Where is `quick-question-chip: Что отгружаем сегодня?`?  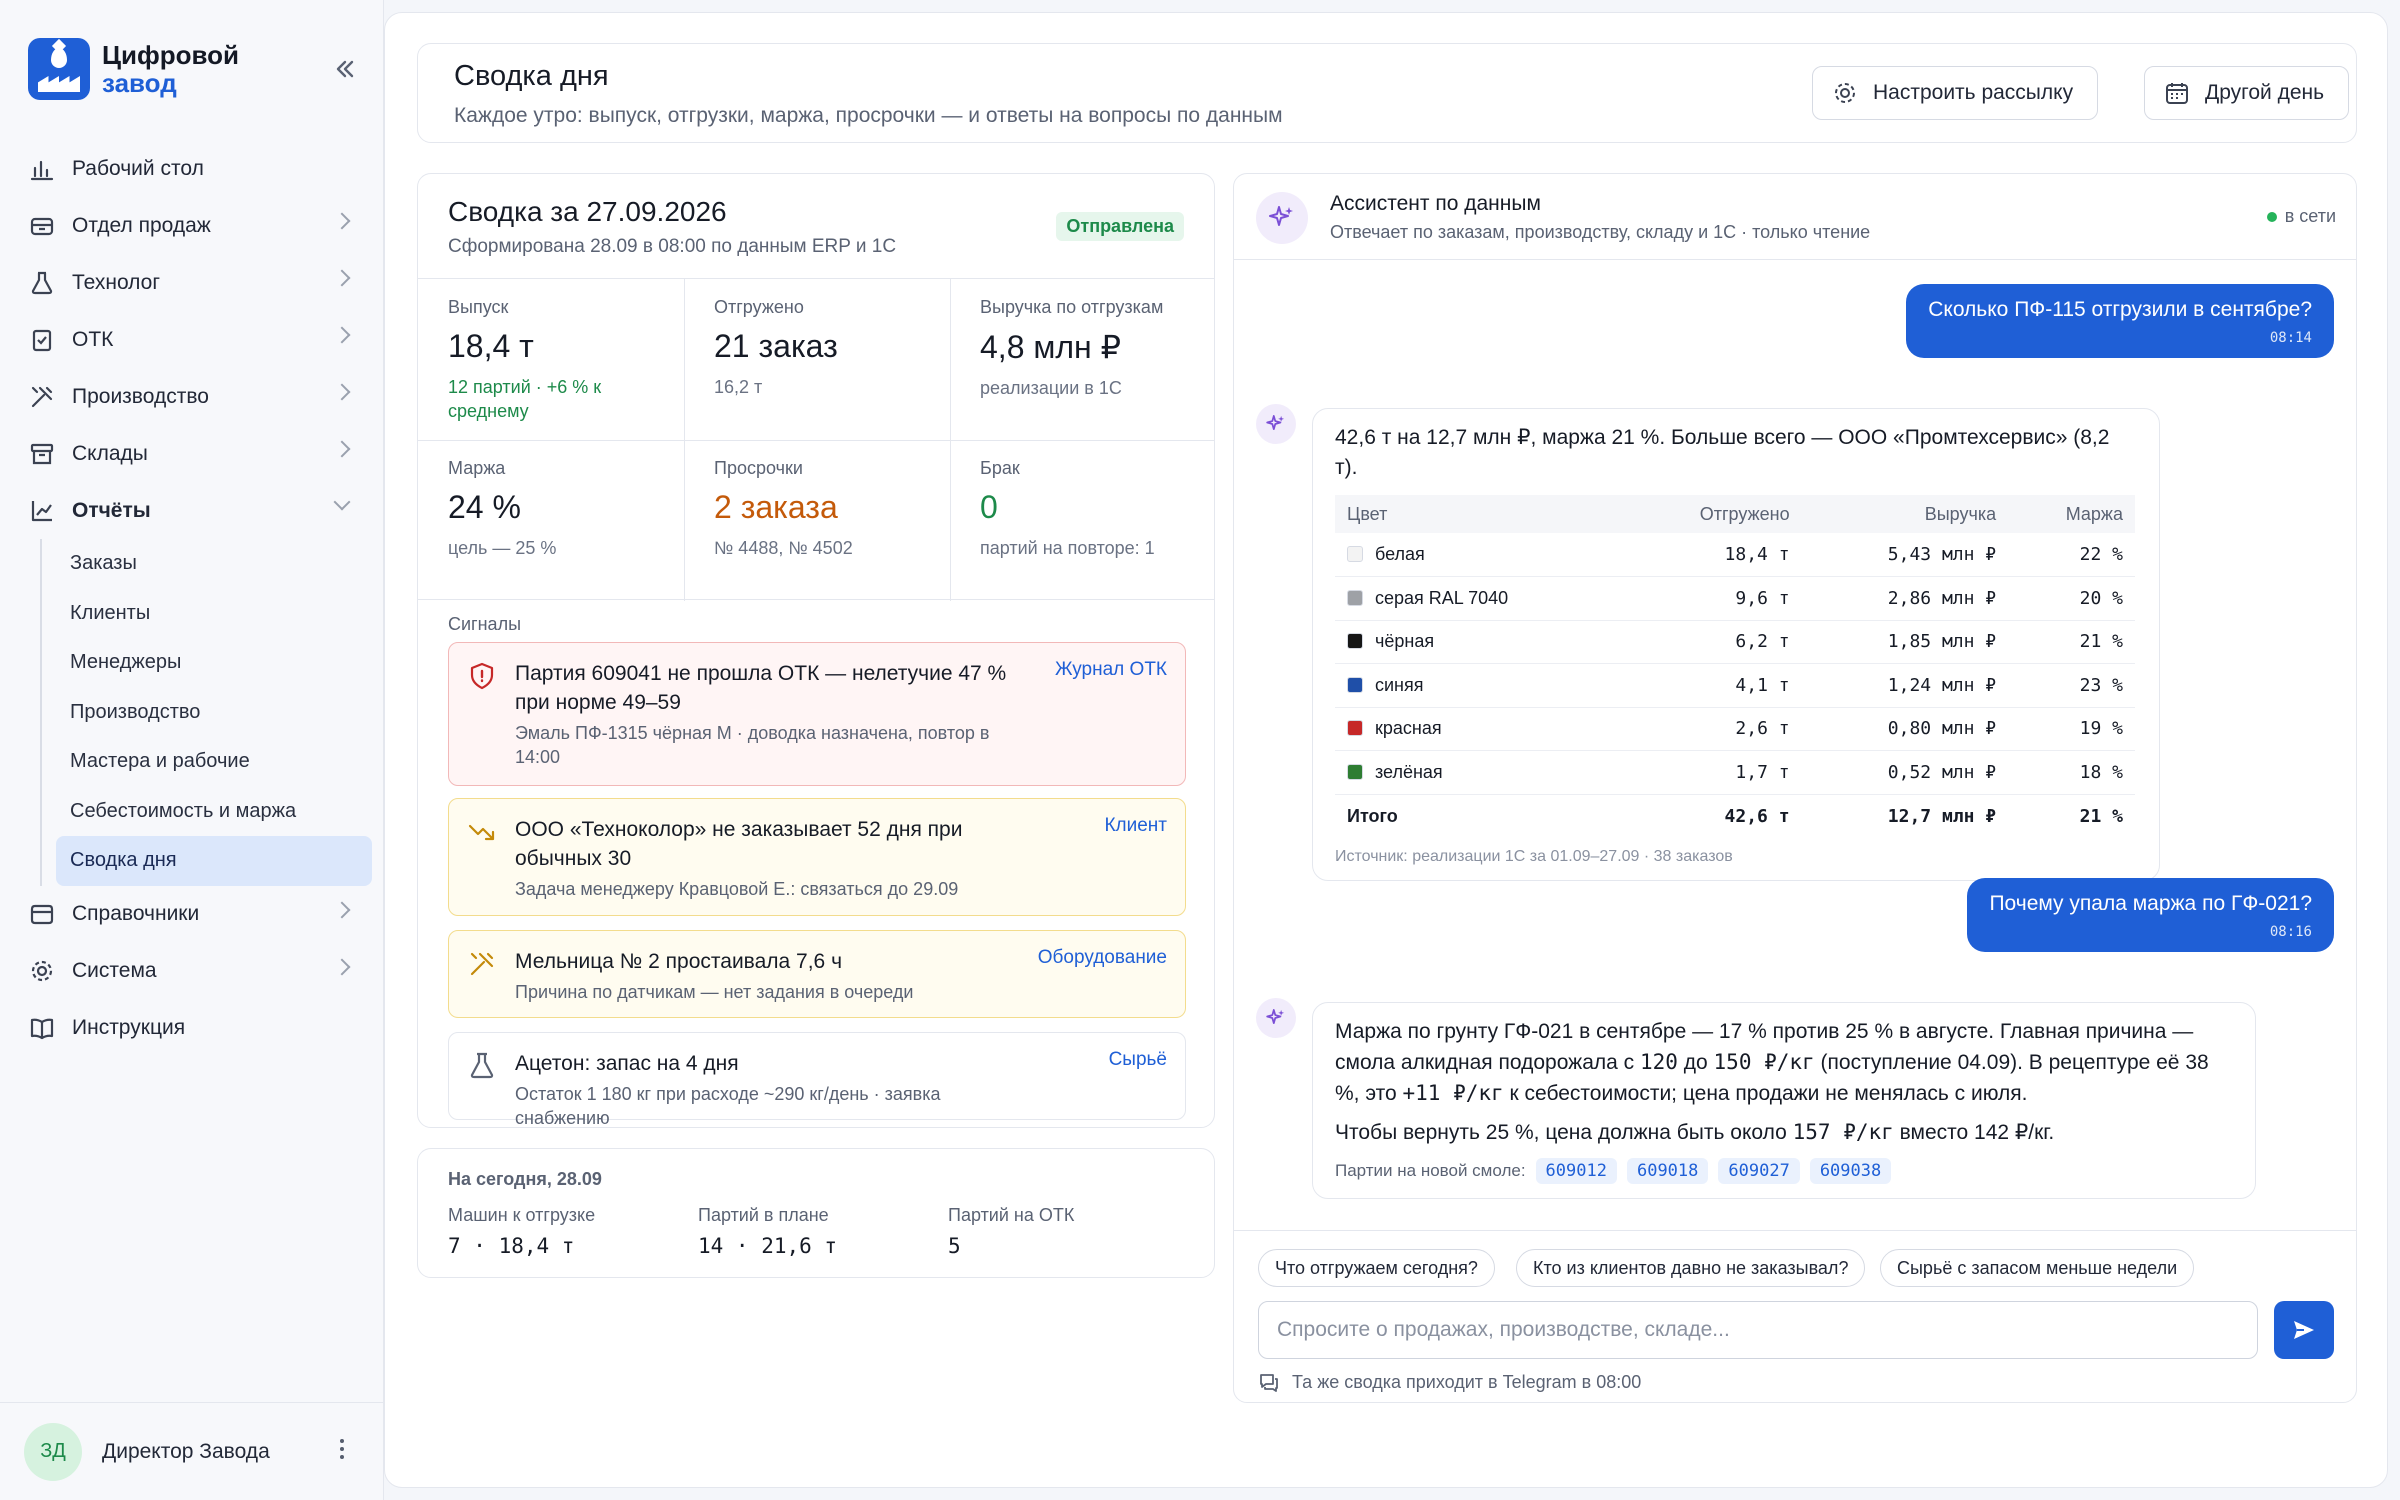 quick-question-chip: Что отгружаем сегодня? is located at coordinates (1376, 1268).